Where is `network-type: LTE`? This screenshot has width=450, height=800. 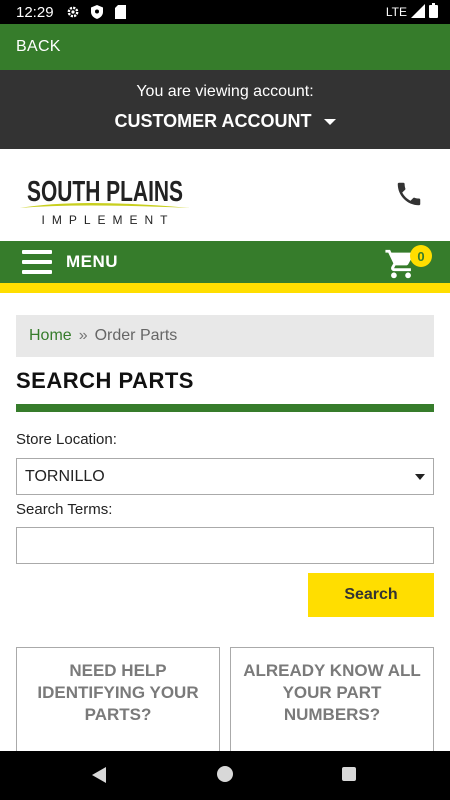
network-type: LTE is located at coordinates (396, 12).